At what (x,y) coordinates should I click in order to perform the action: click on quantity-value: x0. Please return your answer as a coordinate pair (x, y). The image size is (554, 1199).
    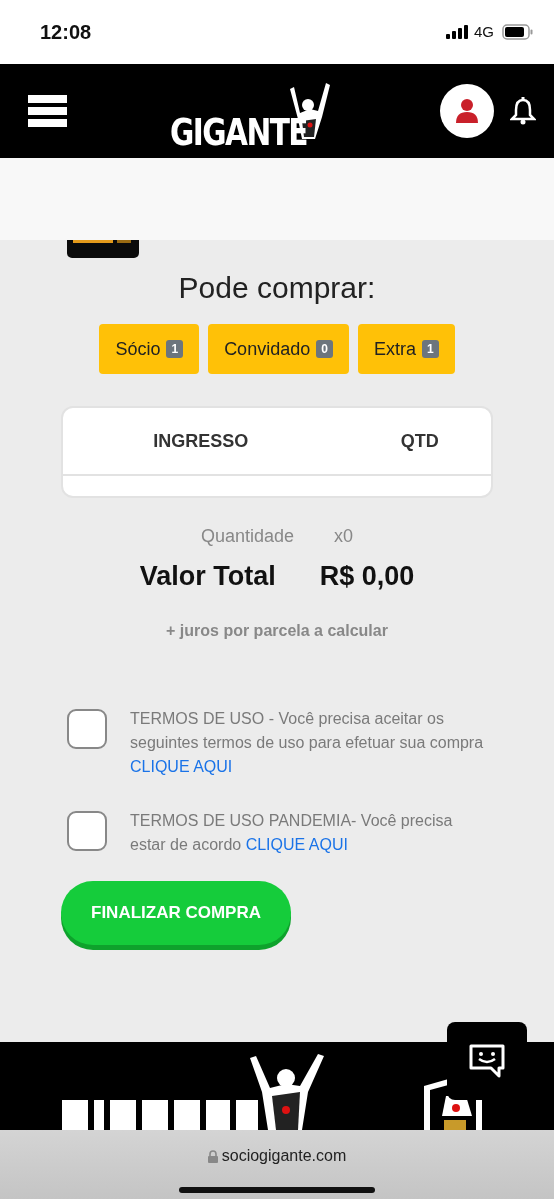
    Looking at the image, I should click on (344, 536).